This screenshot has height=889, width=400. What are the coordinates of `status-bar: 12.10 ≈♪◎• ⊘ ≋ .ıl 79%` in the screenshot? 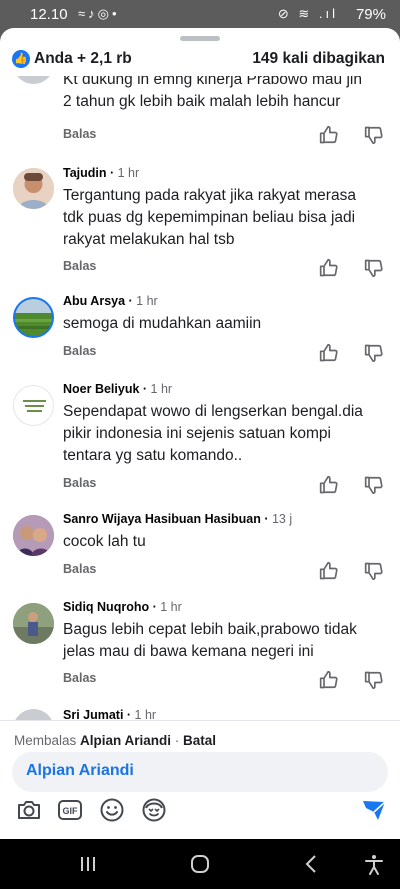 It's located at (200, 15).